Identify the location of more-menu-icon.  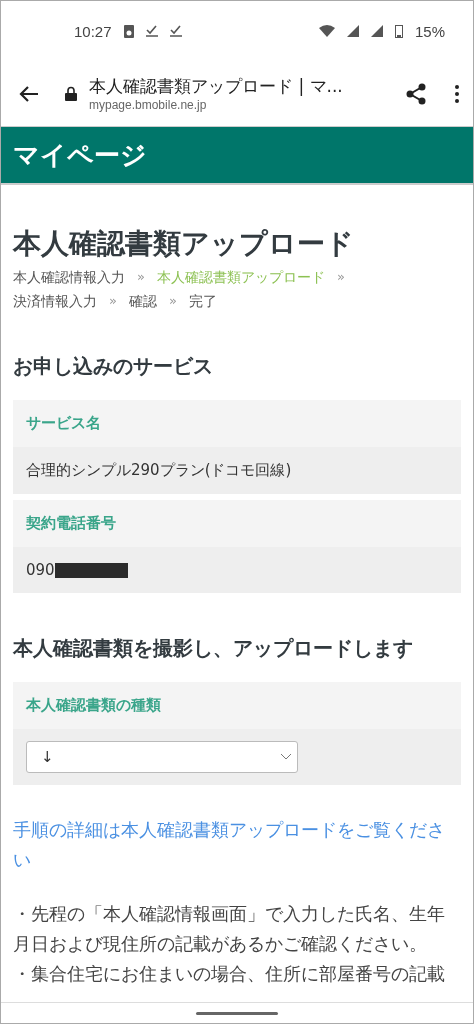
(457, 93).